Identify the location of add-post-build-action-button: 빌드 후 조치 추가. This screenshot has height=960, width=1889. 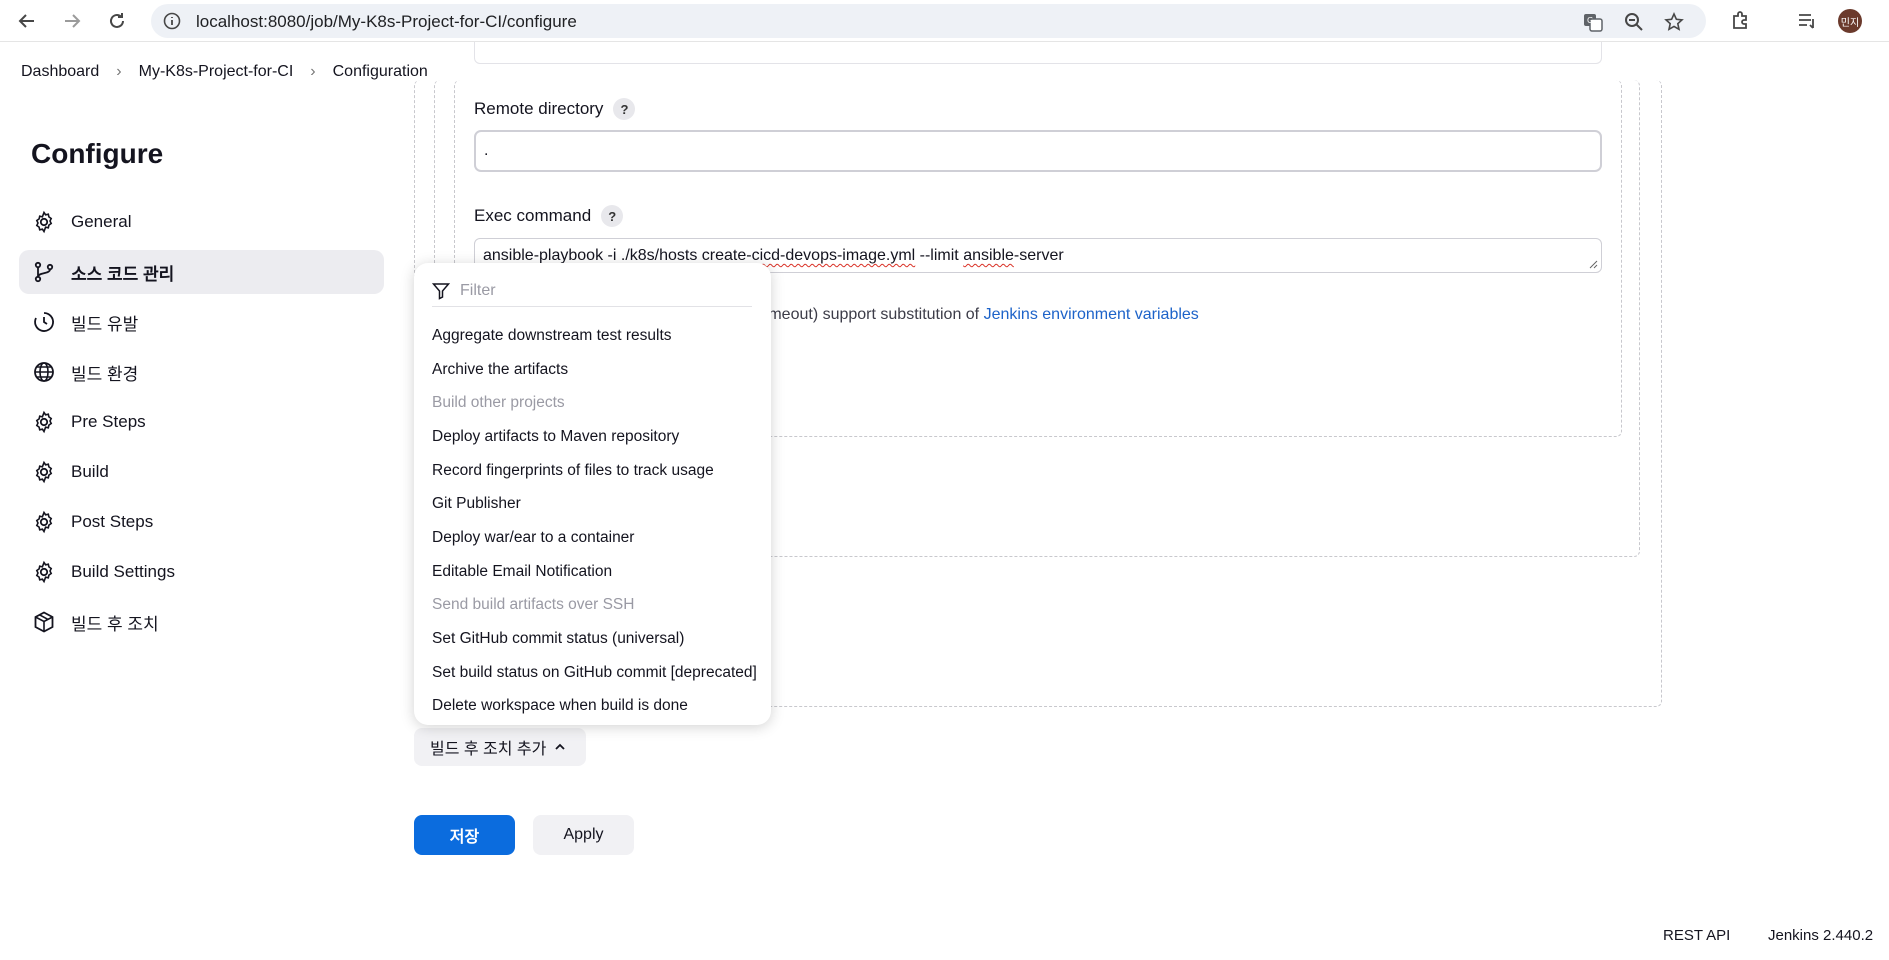
(500, 747).